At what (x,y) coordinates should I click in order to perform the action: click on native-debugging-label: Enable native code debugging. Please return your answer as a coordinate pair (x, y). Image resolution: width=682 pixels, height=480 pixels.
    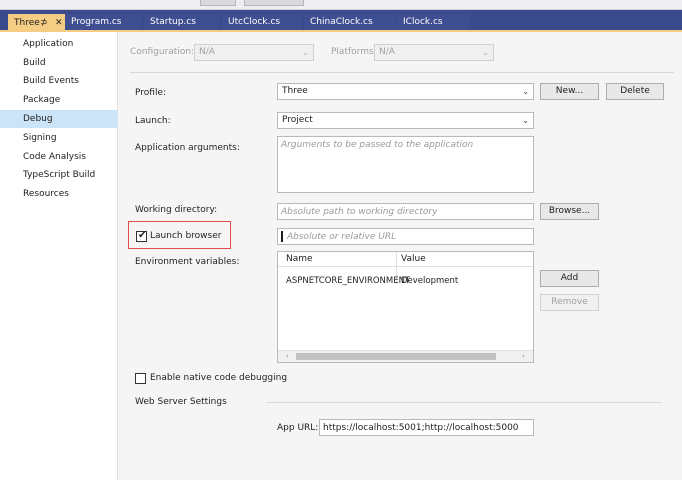
    Looking at the image, I should click on (218, 378).